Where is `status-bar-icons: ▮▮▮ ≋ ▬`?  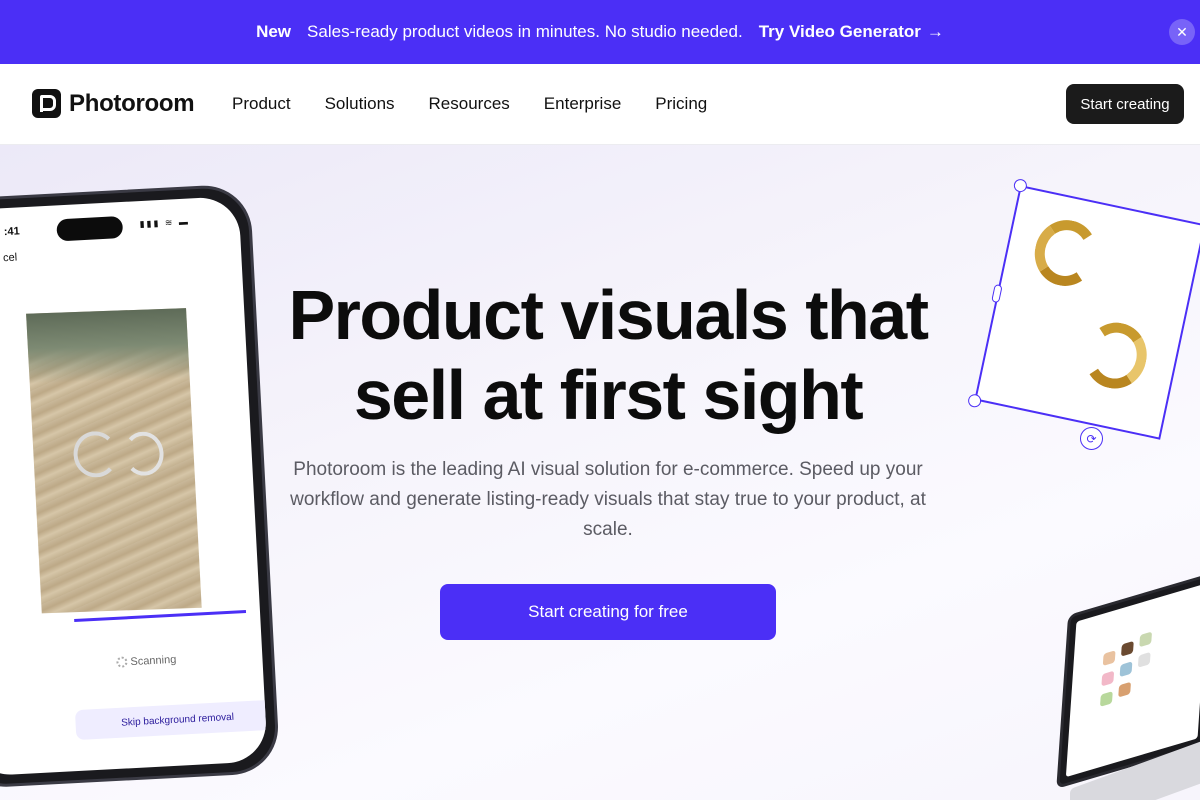 status-bar-icons: ▮▮▮ ≋ ▬ is located at coordinates (165, 223).